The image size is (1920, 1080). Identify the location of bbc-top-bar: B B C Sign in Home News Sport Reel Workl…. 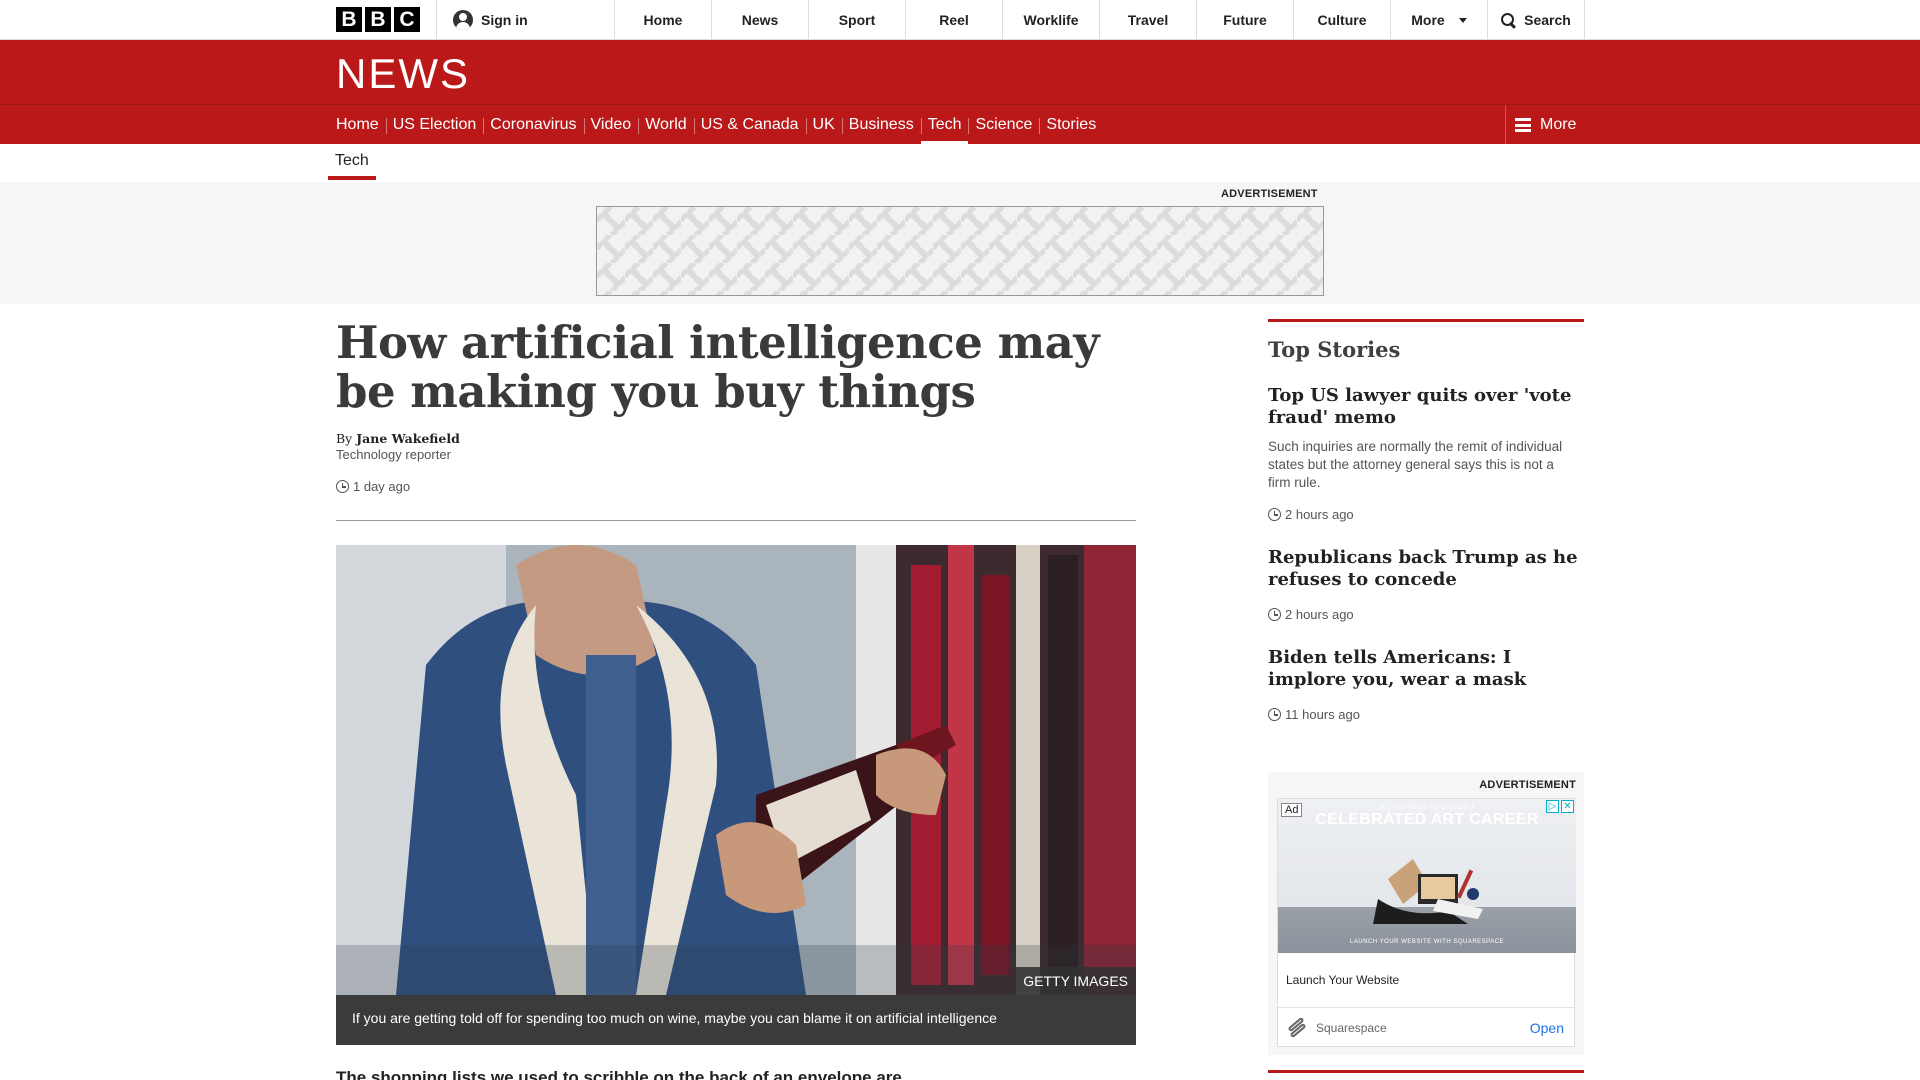
(960, 20).